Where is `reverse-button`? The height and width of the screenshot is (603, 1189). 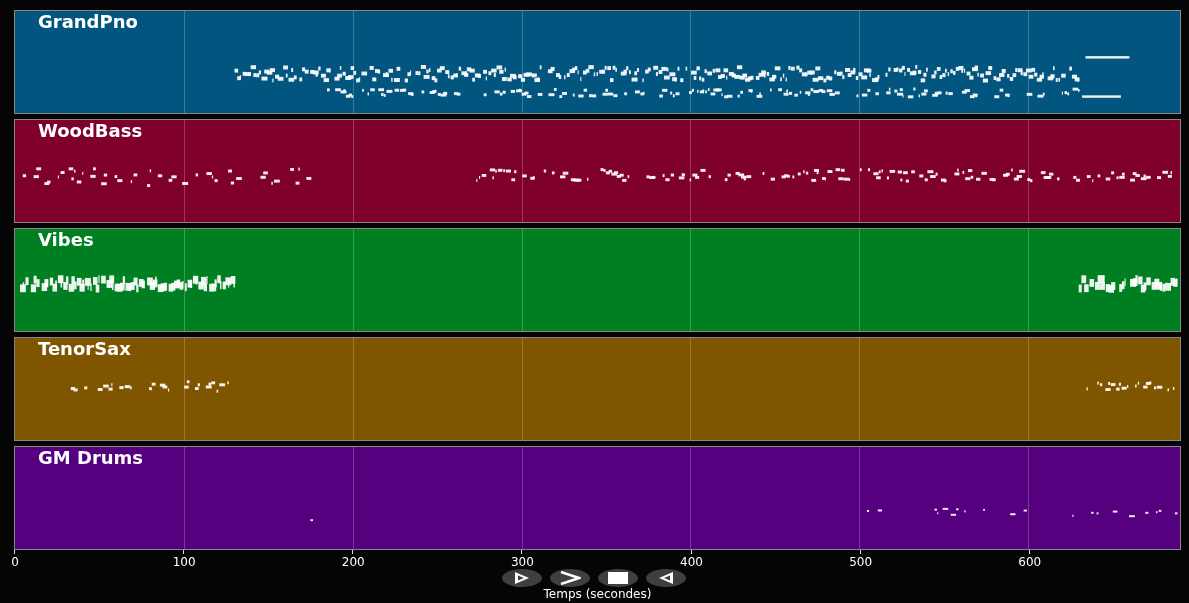 reverse-button is located at coordinates (666, 578).